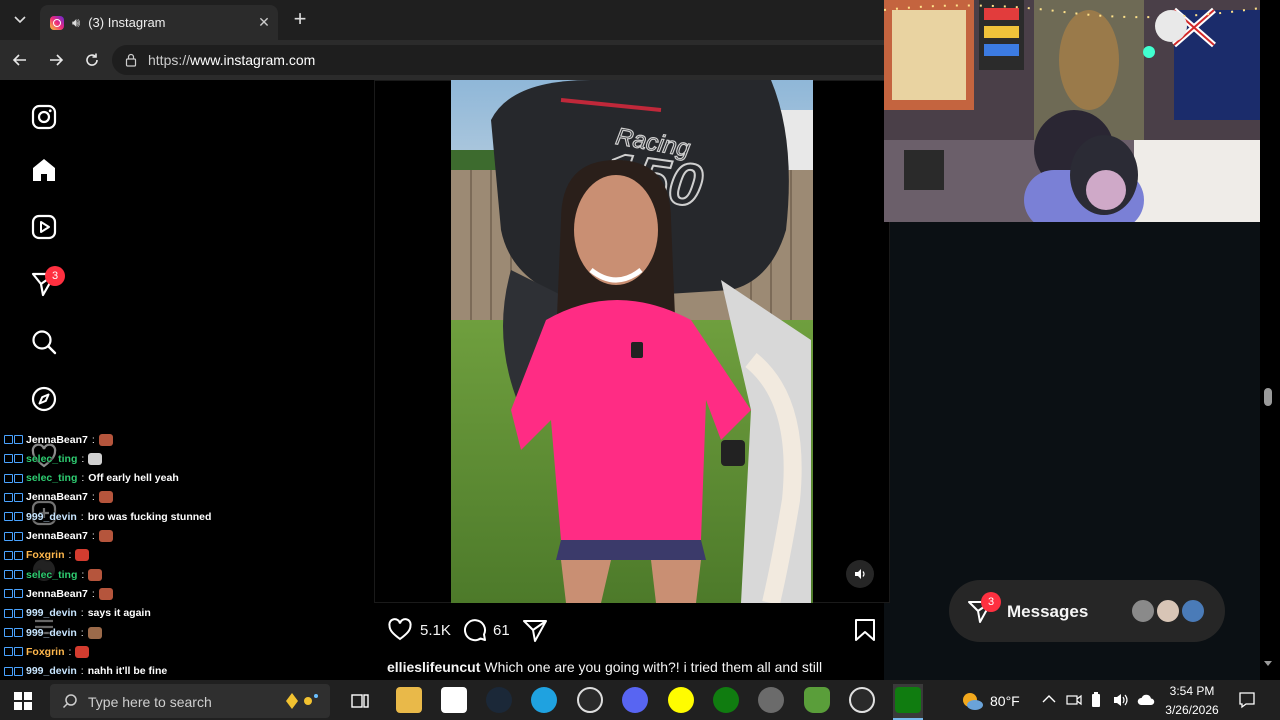  What do you see at coordinates (635, 700) in the screenshot?
I see `discord-icon` at bounding box center [635, 700].